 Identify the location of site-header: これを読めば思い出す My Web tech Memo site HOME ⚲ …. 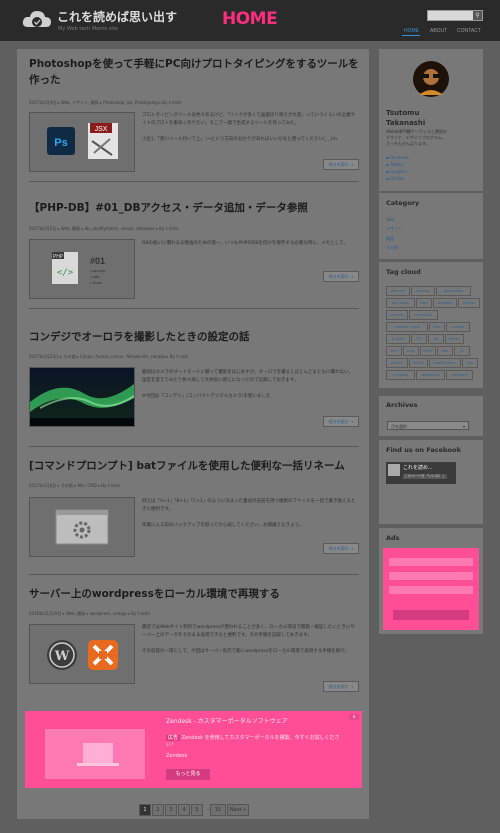
(250, 20).